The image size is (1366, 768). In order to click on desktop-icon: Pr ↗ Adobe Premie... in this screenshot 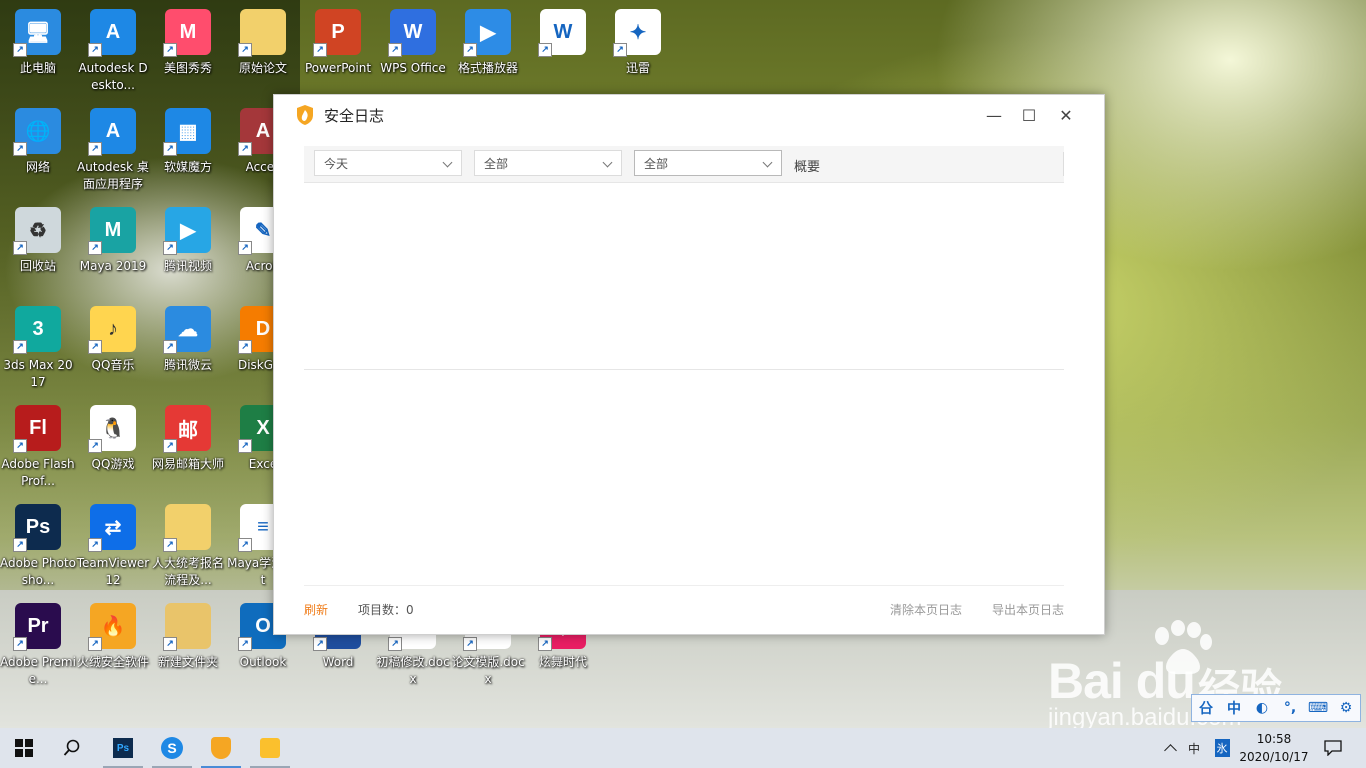, I will do `click(38, 645)`.